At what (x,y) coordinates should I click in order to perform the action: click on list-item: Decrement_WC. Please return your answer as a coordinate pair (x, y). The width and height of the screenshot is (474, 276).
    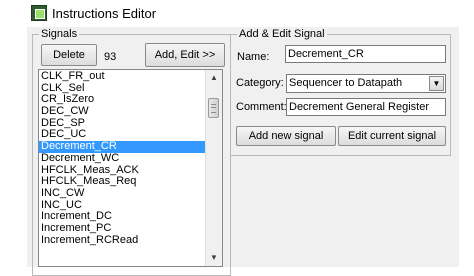
    Looking at the image, I should click on (122, 158).